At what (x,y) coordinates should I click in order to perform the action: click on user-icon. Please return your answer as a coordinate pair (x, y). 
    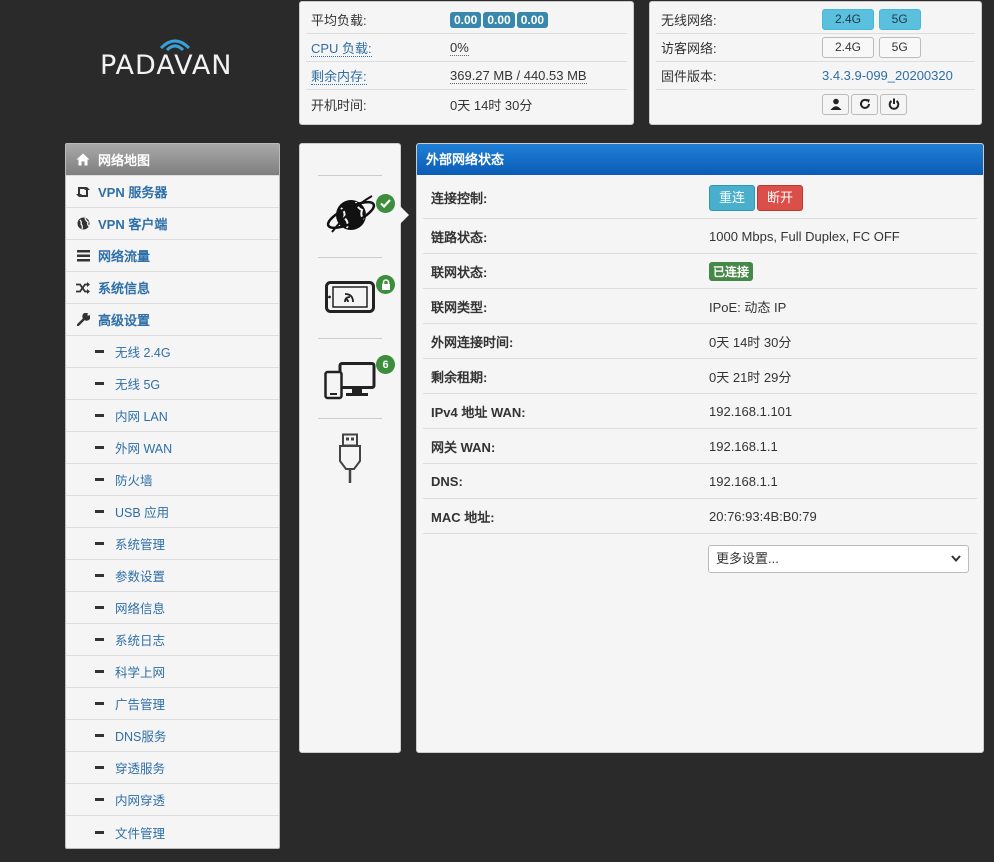
    Looking at the image, I should click on (835, 104).